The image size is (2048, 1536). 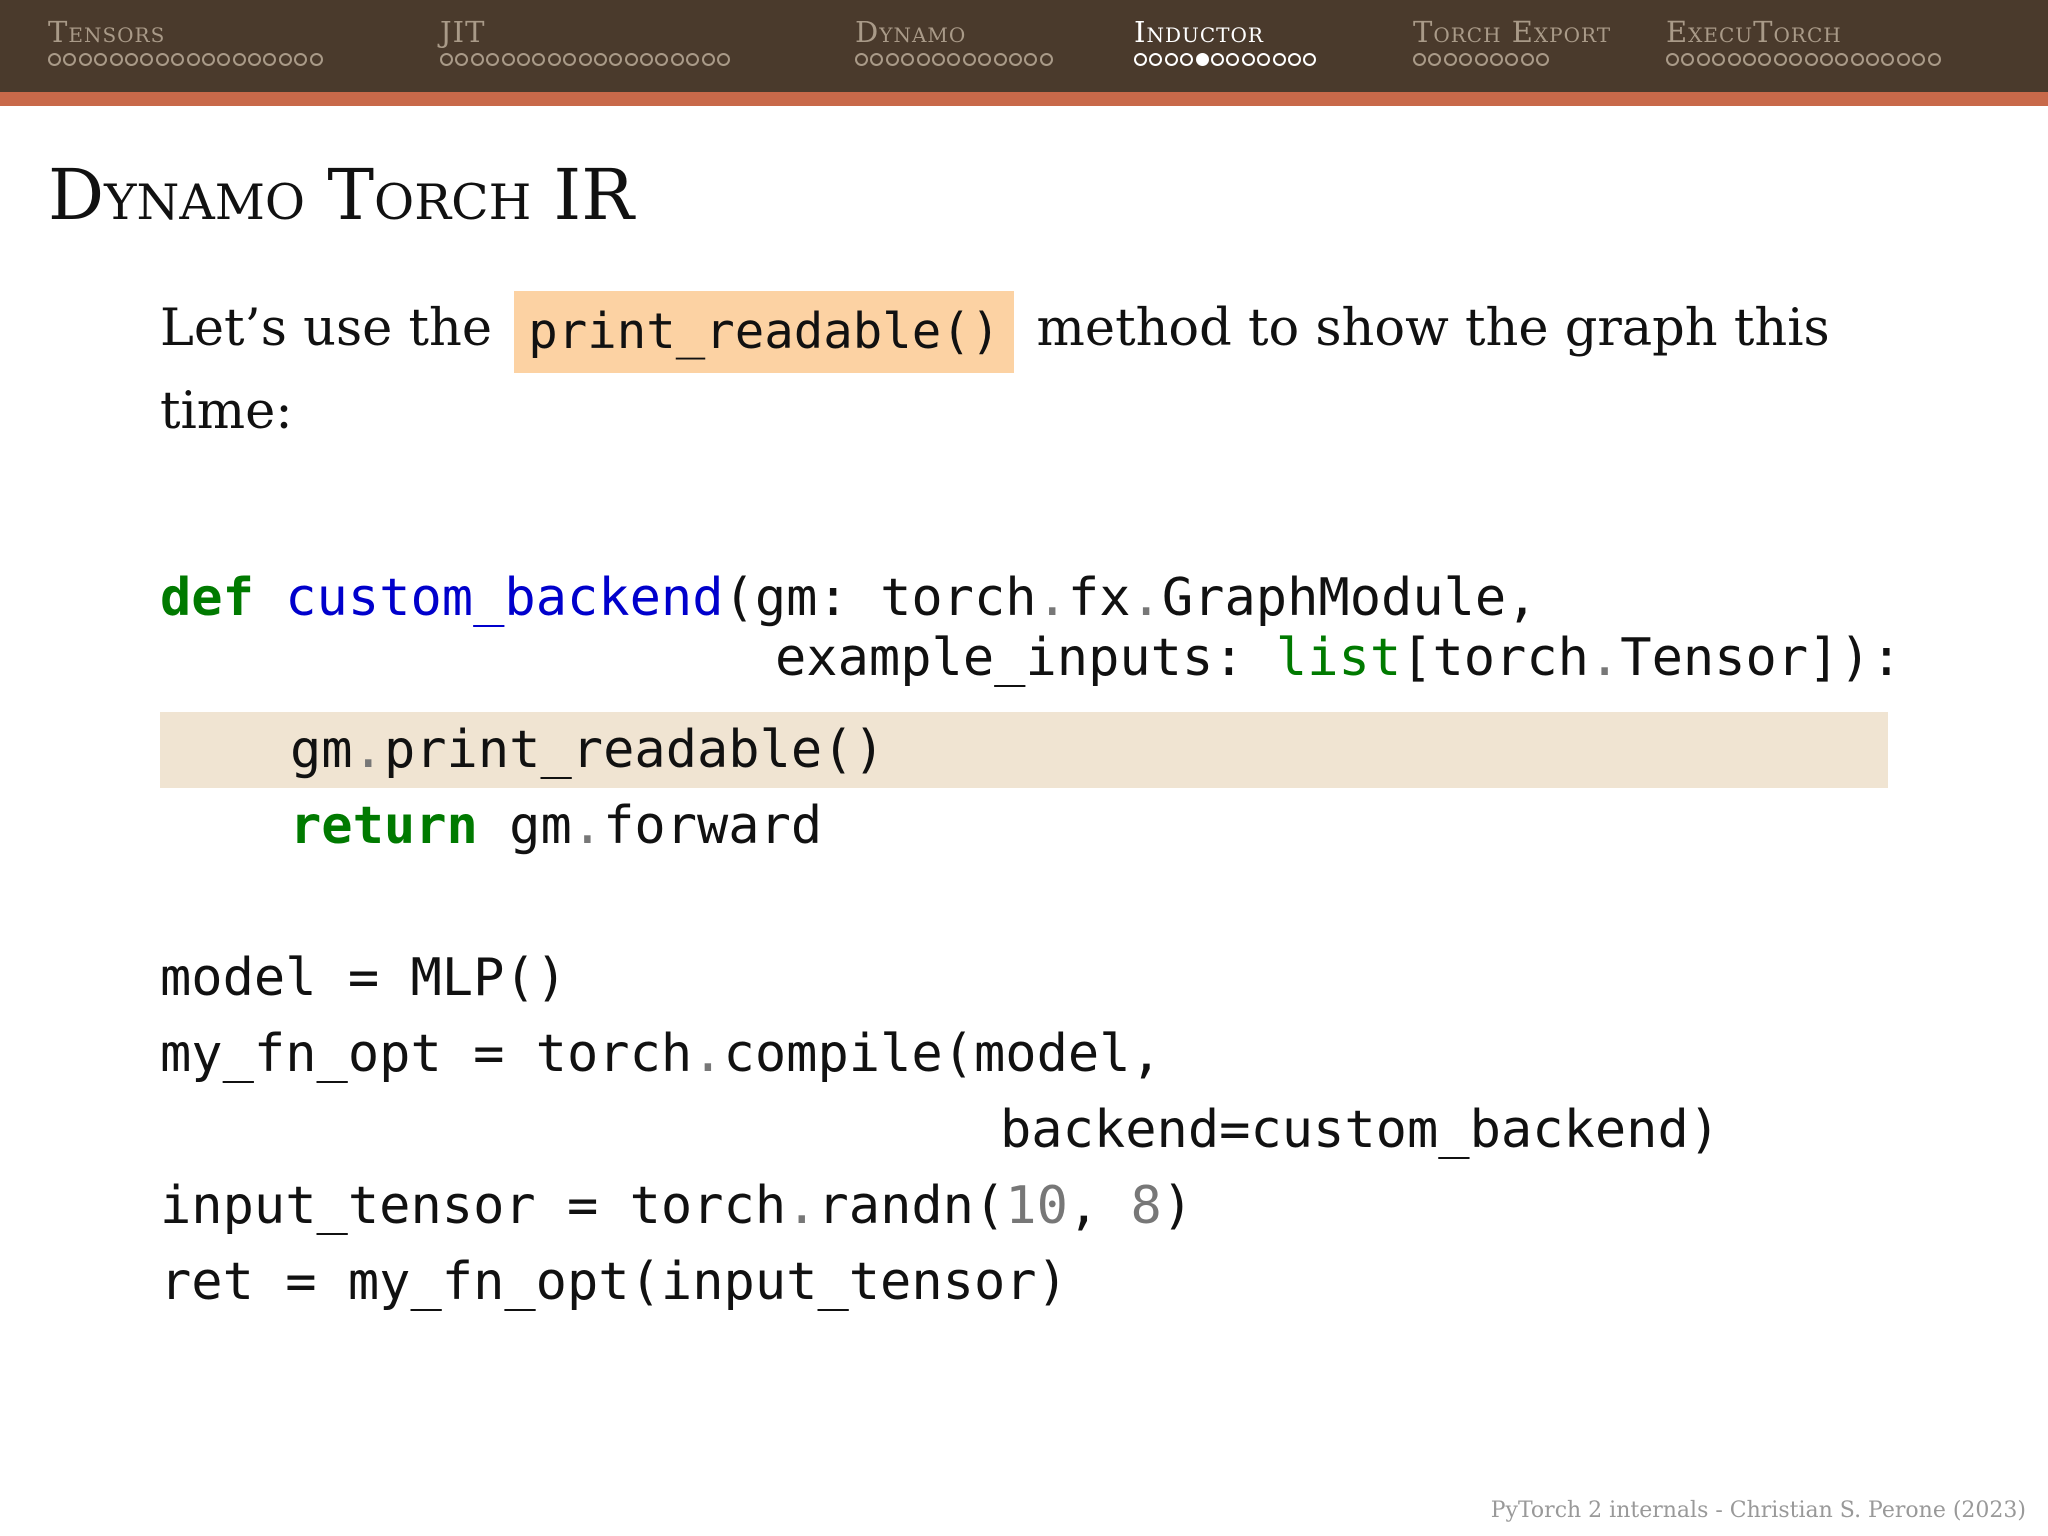 What do you see at coordinates (185, 45) in the screenshot?
I see `nav-section-tensors: Tensors` at bounding box center [185, 45].